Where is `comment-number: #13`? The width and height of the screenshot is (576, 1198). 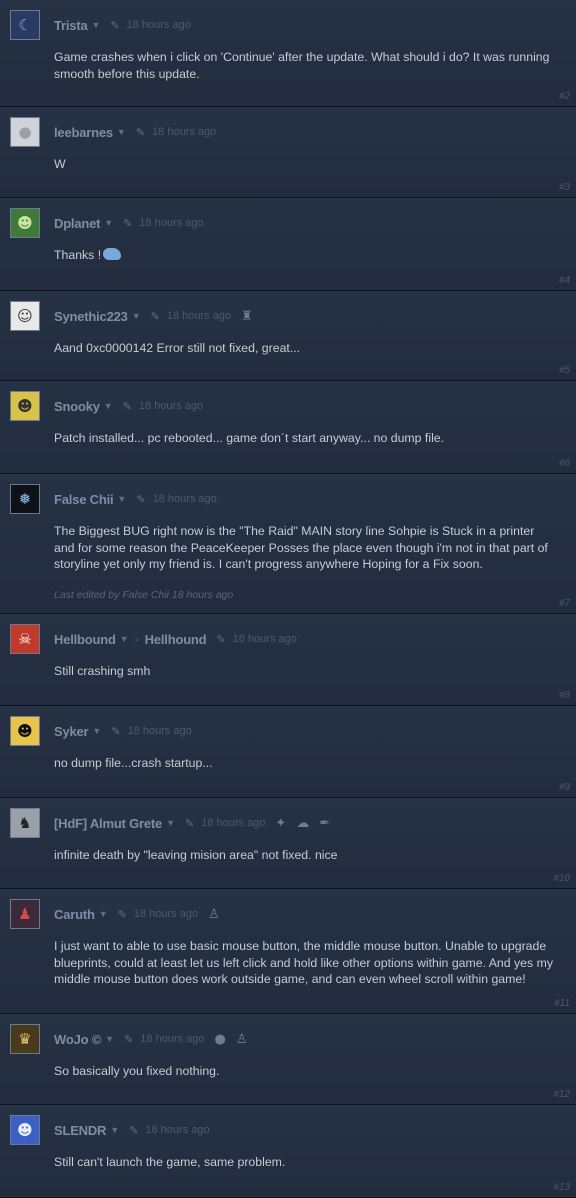 comment-number: #13 is located at coordinates (561, 1187).